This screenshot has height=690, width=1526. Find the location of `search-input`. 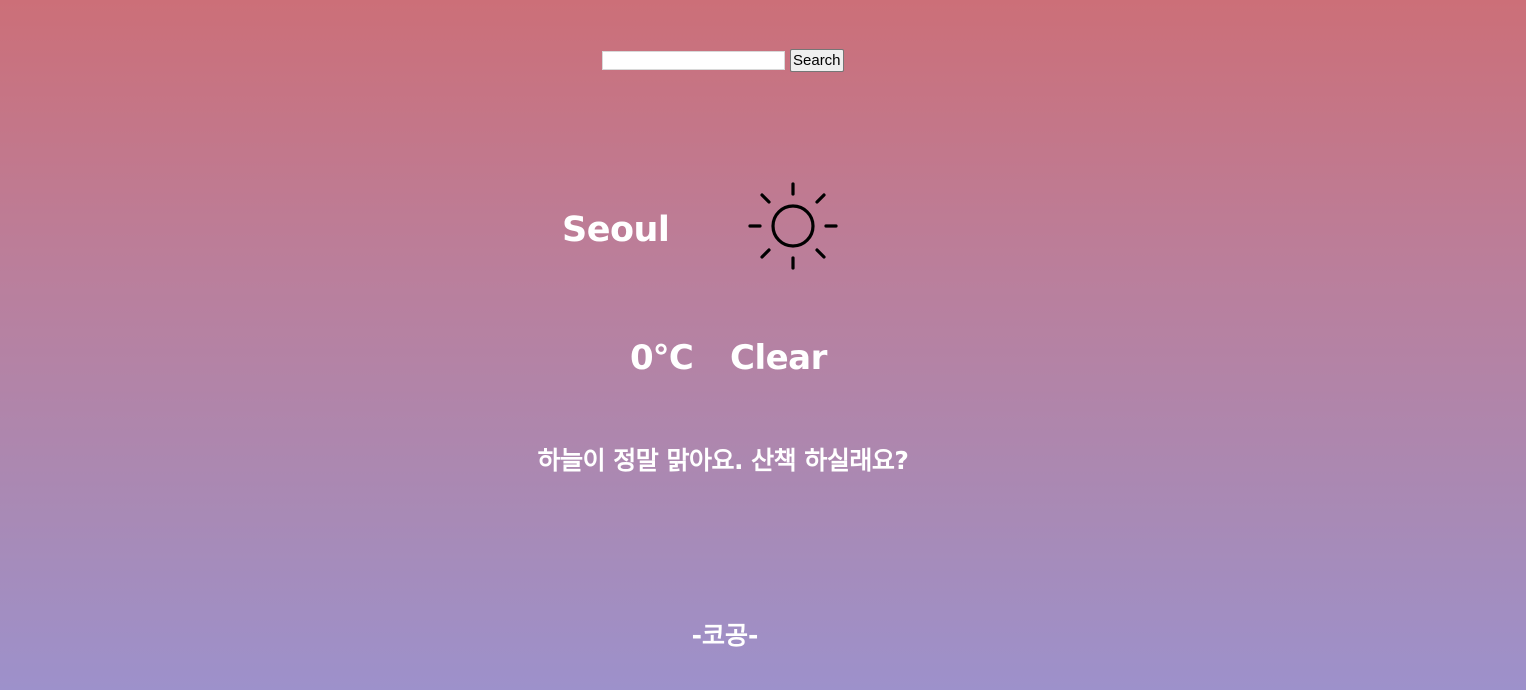

search-input is located at coordinates (693, 60).